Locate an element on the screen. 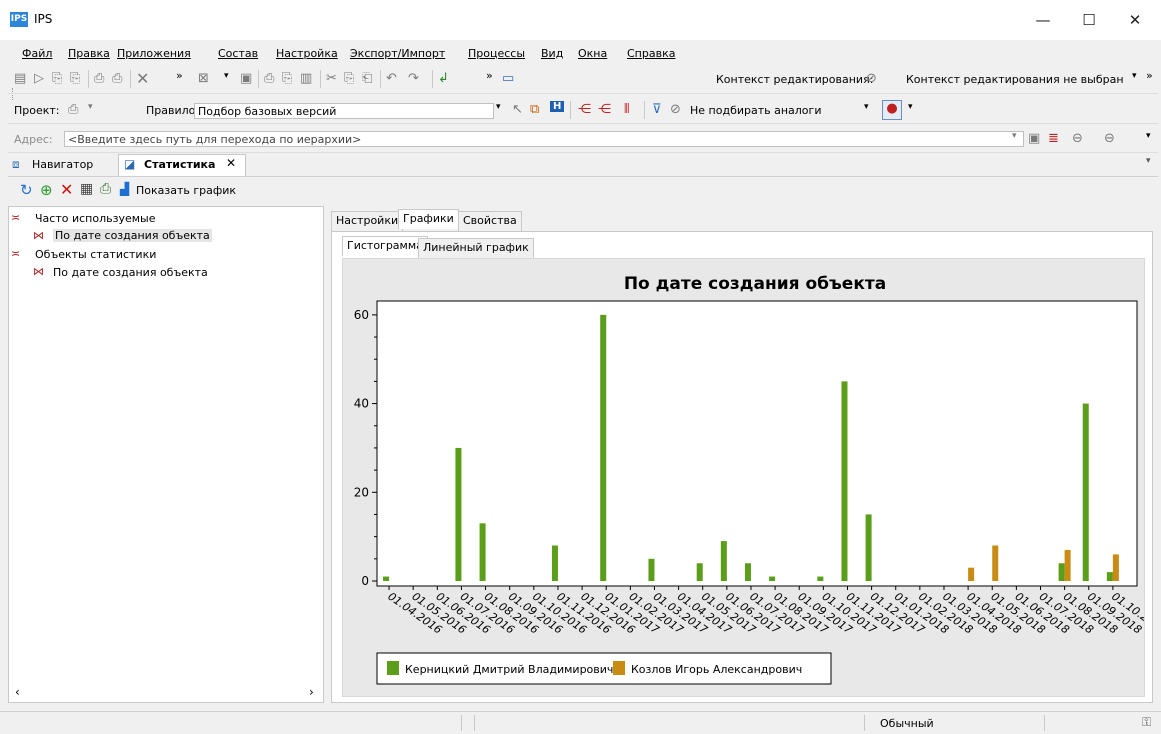  tree-group-frequent: Часто используемые is located at coordinates (95, 218).